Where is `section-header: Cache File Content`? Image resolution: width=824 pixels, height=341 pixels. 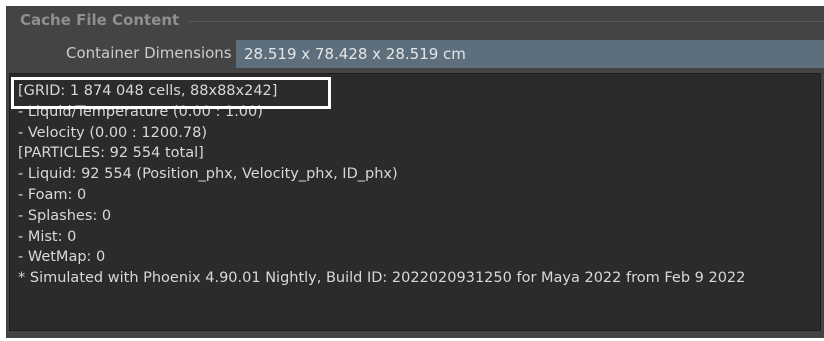
section-header: Cache File Content is located at coordinates (415, 20).